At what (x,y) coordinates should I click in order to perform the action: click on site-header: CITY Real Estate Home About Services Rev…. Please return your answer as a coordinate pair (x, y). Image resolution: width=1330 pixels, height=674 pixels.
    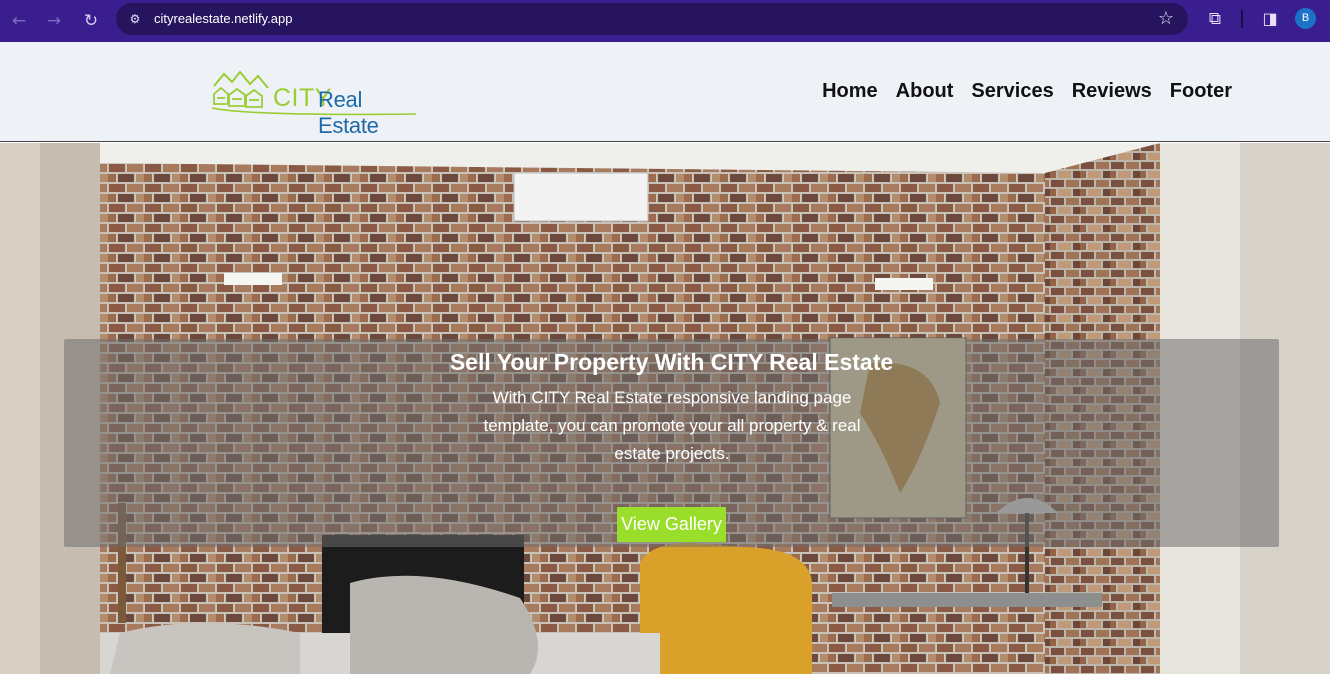
    Looking at the image, I should click on (665, 92).